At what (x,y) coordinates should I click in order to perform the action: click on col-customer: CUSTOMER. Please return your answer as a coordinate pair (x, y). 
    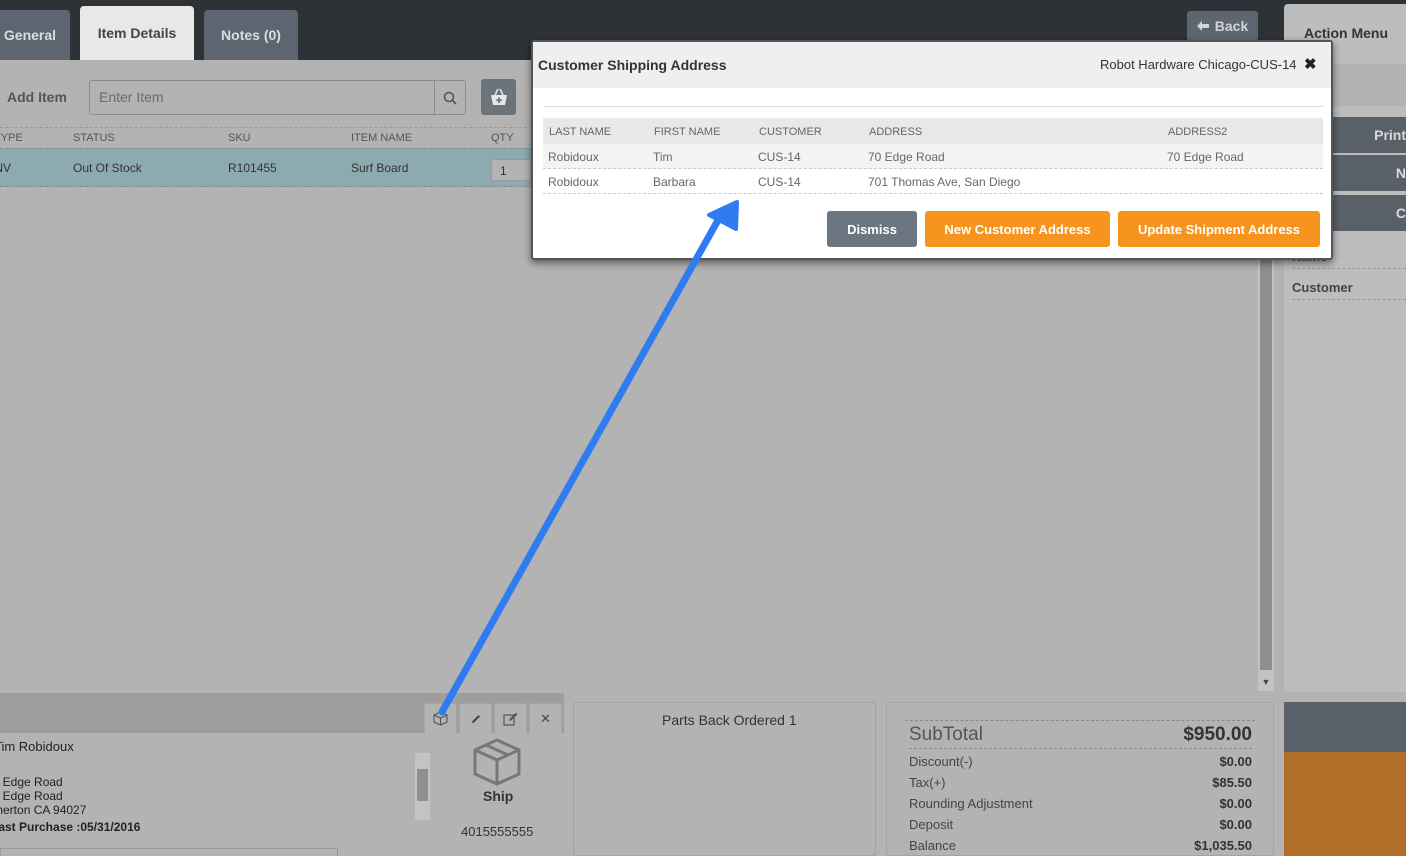
    Looking at the image, I should click on (790, 132).